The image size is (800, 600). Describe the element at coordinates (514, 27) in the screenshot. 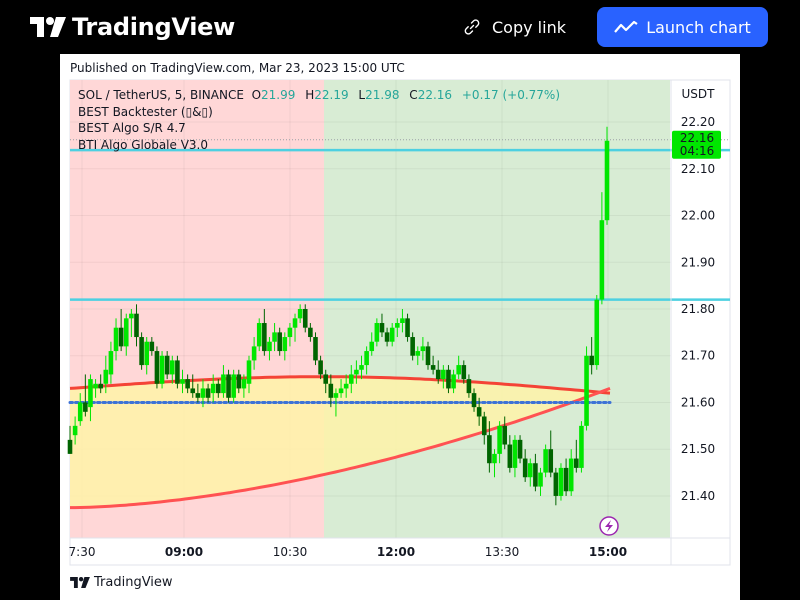

I see `copy-link-button: Copy link` at that location.